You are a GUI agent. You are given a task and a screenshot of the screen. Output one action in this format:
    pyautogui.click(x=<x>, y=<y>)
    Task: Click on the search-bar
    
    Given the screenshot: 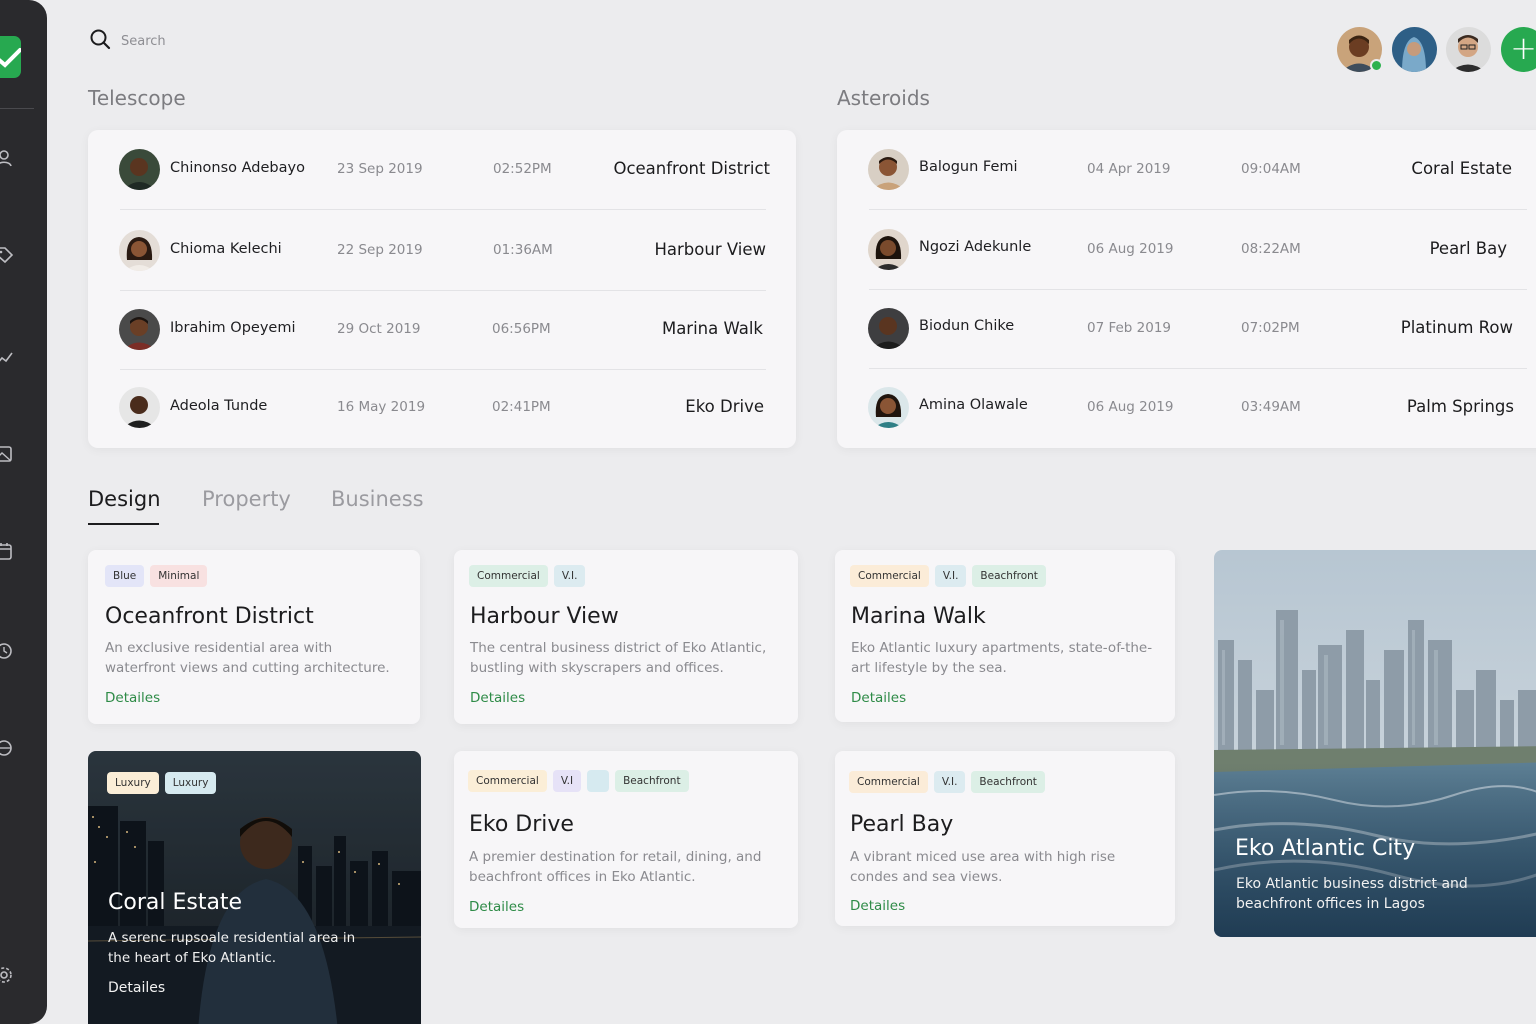 What is the action you would take?
    pyautogui.click(x=215, y=41)
    